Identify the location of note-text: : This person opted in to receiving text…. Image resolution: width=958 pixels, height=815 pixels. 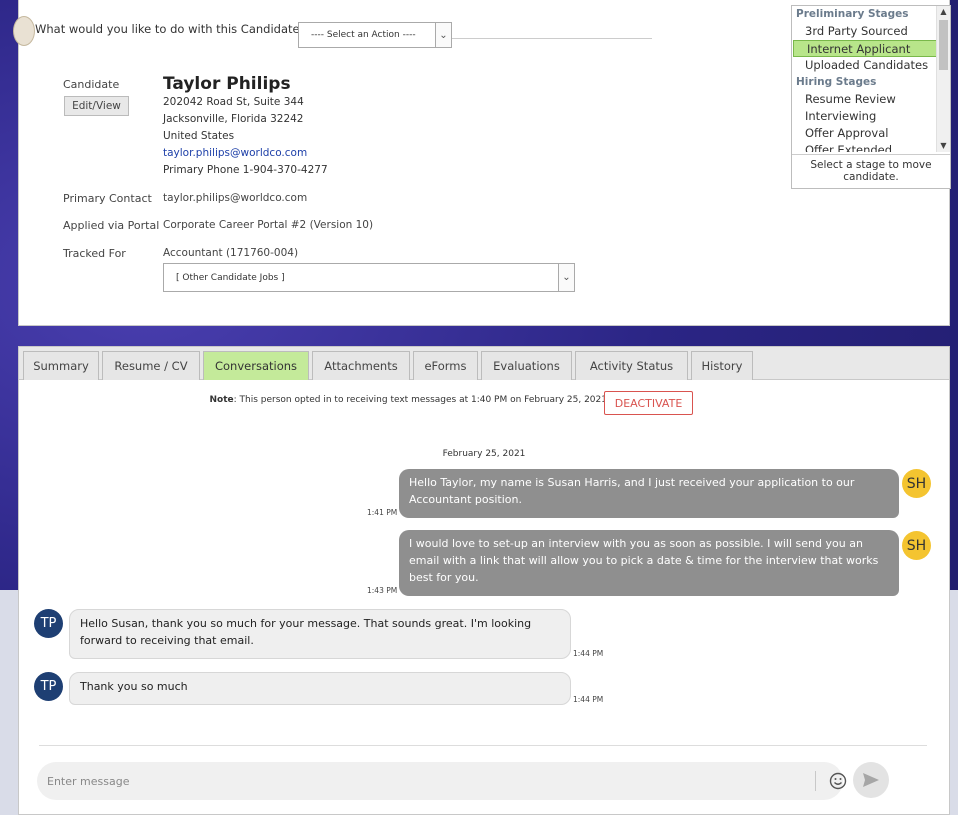
(420, 400).